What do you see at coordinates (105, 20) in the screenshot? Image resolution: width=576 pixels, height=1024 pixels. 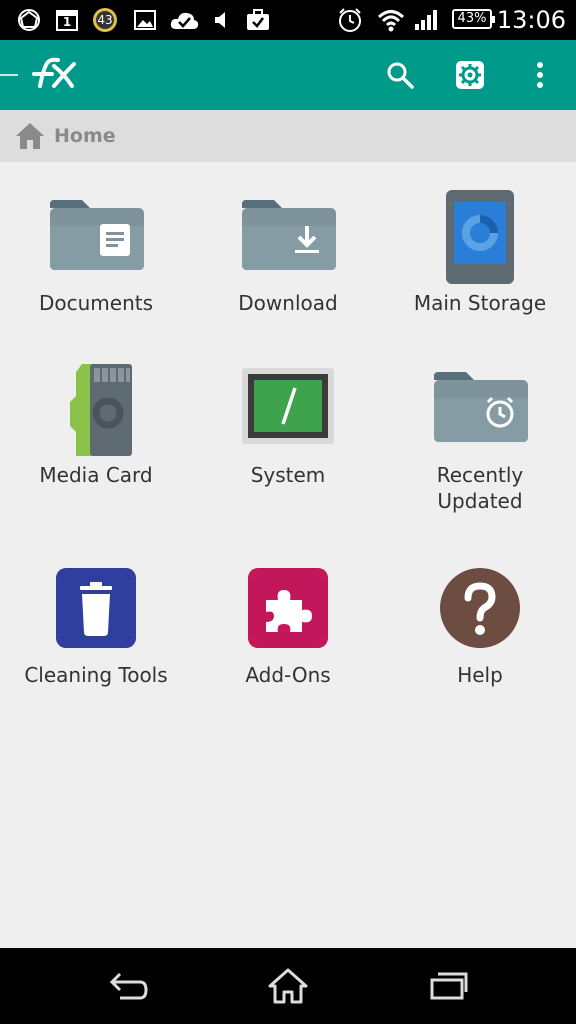 I see `badge-count-icon: 43` at bounding box center [105, 20].